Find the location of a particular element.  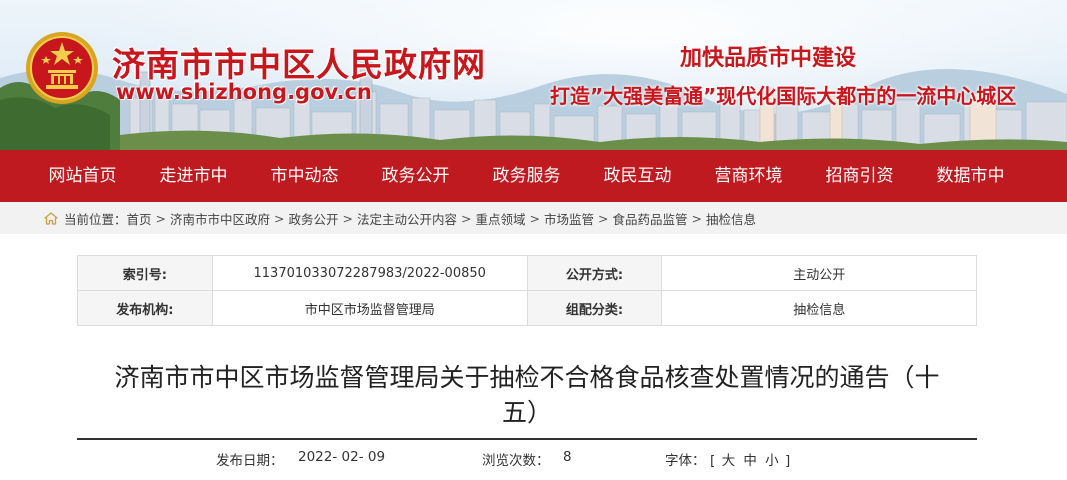

nav-item-about: 走进市中 is located at coordinates (193, 176).